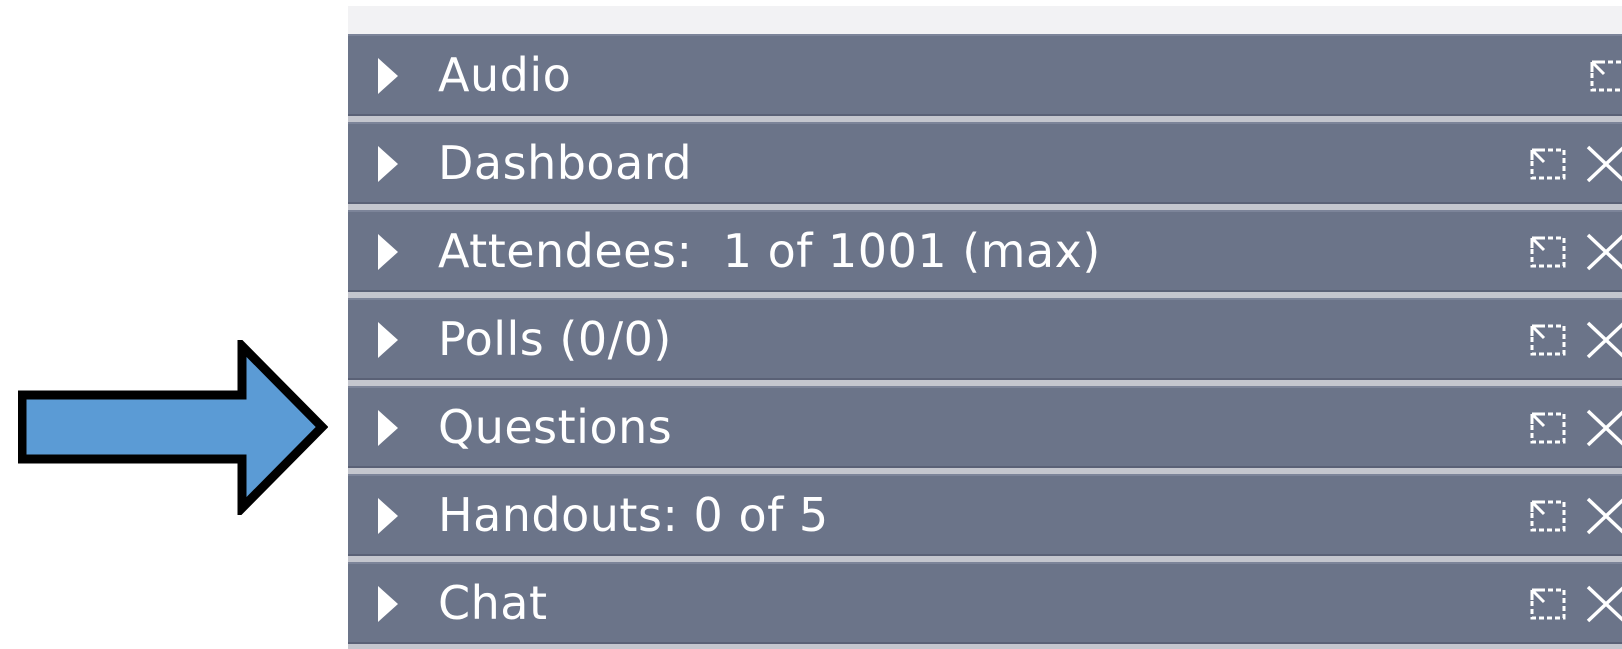 The width and height of the screenshot is (1622, 649). What do you see at coordinates (555, 339) in the screenshot?
I see `panel-polls-label: Polls (0/0)` at bounding box center [555, 339].